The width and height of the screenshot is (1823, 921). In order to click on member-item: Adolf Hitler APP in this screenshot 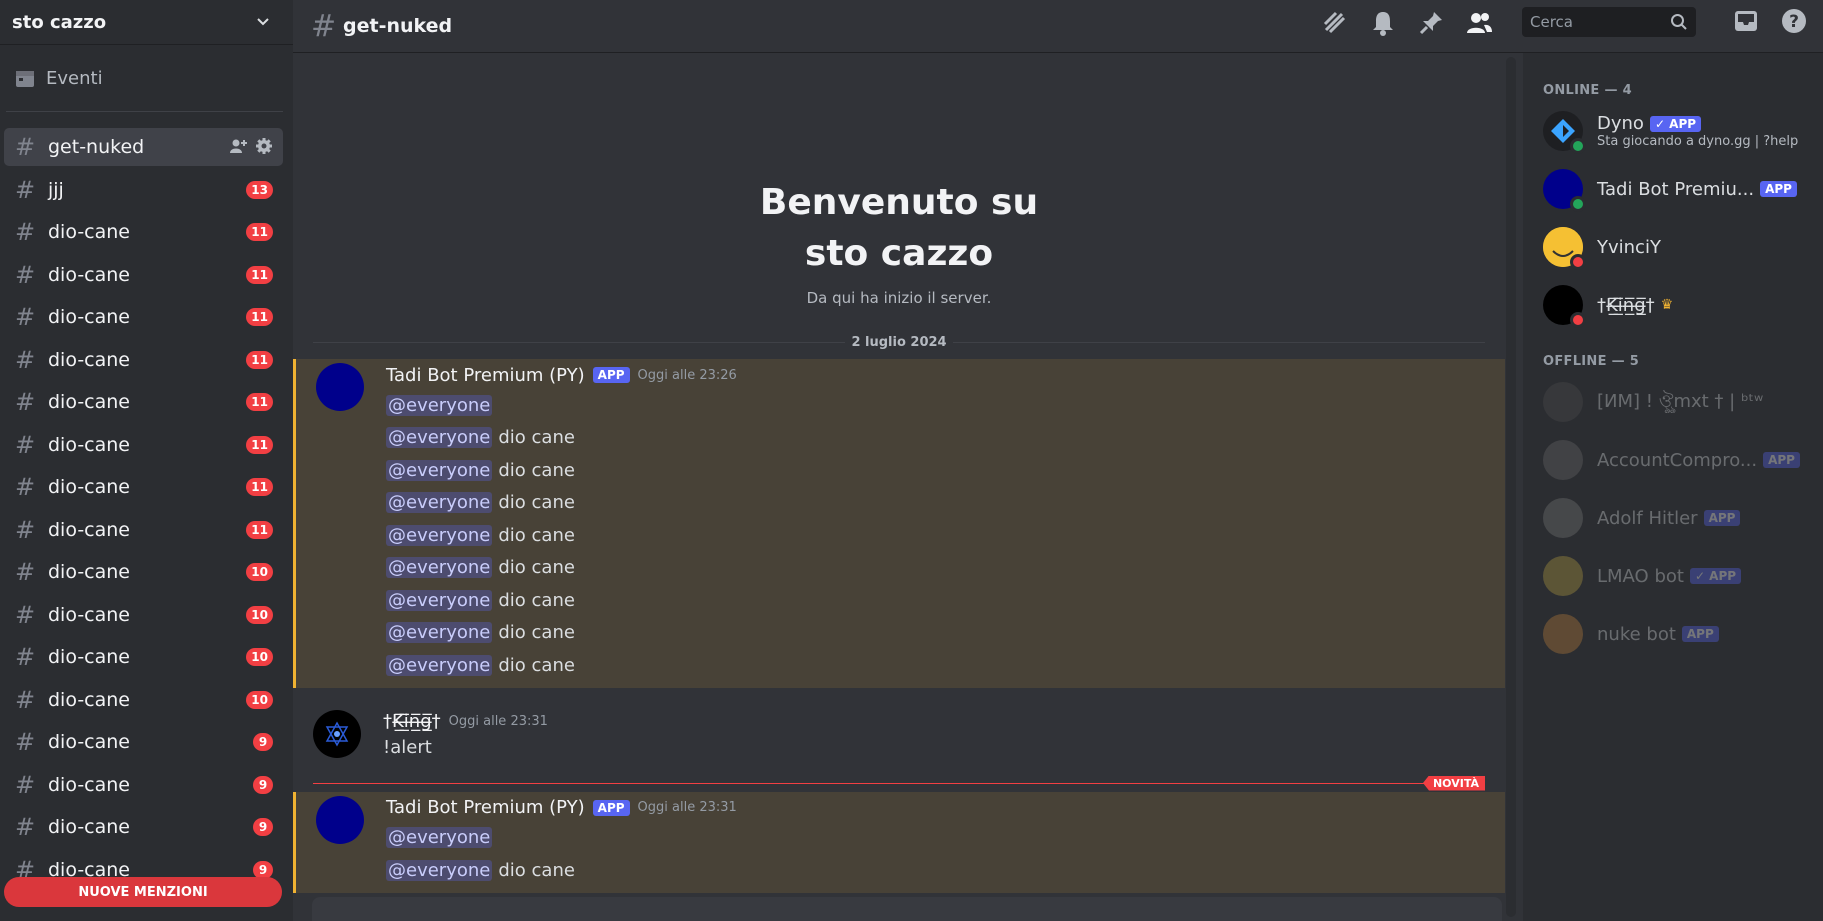, I will do `click(1673, 518)`.